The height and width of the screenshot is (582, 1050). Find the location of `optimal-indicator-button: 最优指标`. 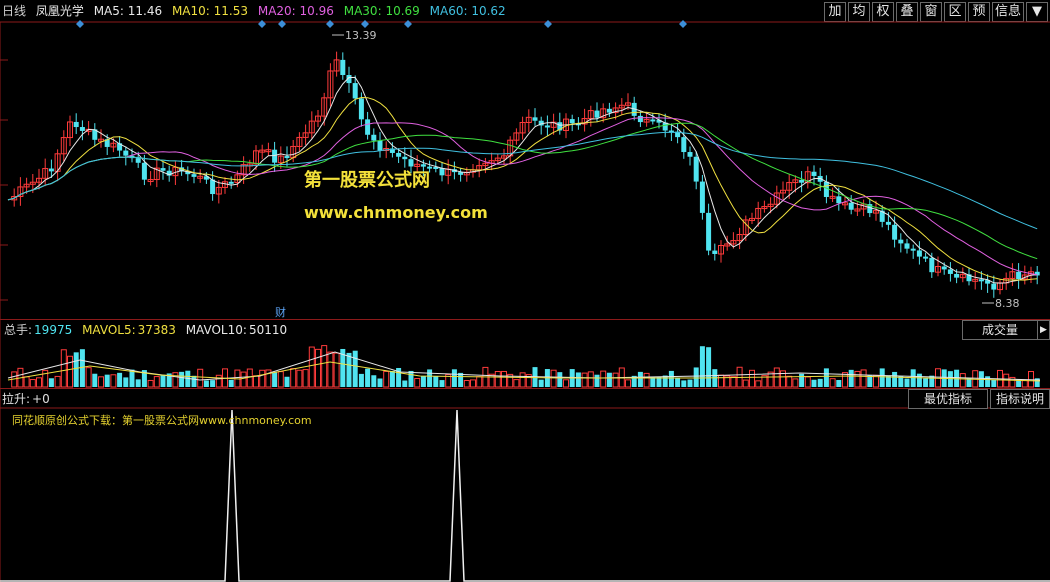

optimal-indicator-button: 最优指标 is located at coordinates (948, 399).